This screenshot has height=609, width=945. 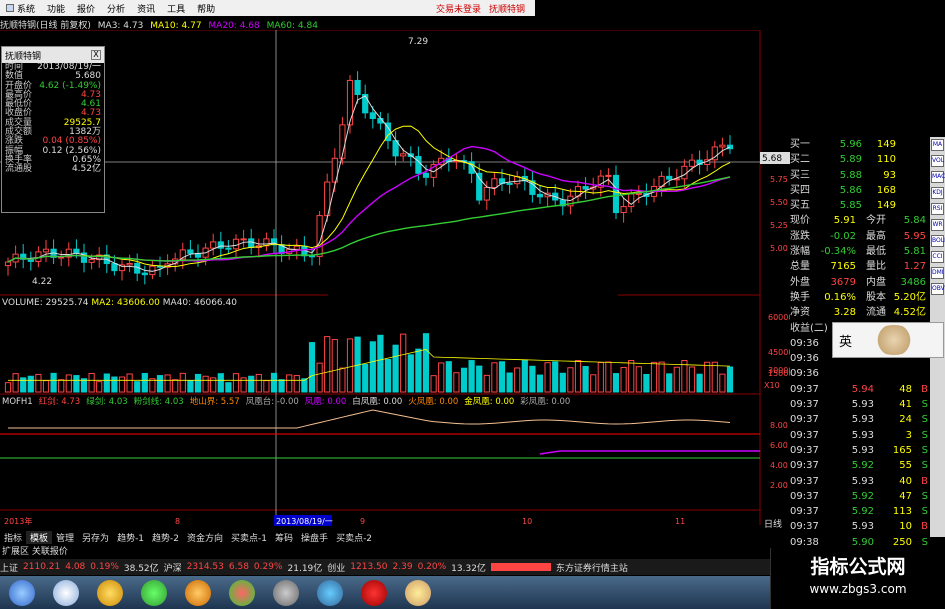 I want to click on tab-item: 买卖点-1, so click(x=249, y=537).